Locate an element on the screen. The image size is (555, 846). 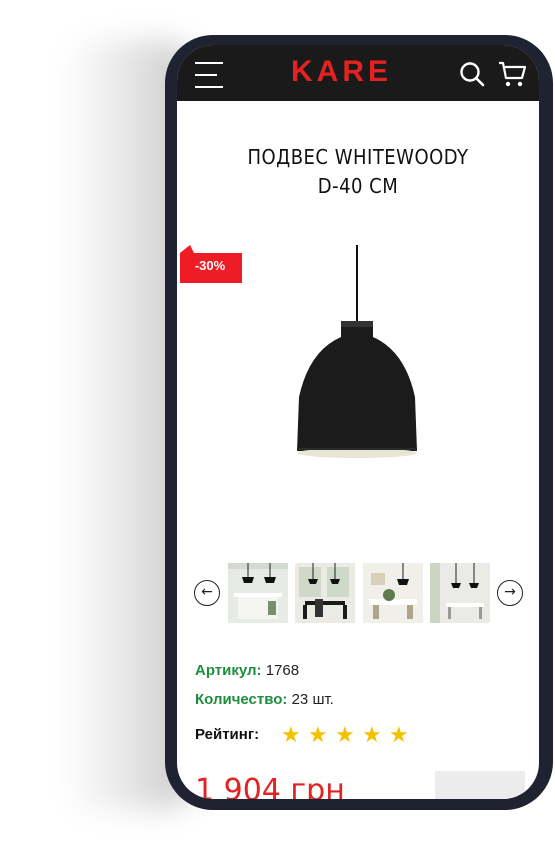
discount-badge: -30% is located at coordinates (210, 265).